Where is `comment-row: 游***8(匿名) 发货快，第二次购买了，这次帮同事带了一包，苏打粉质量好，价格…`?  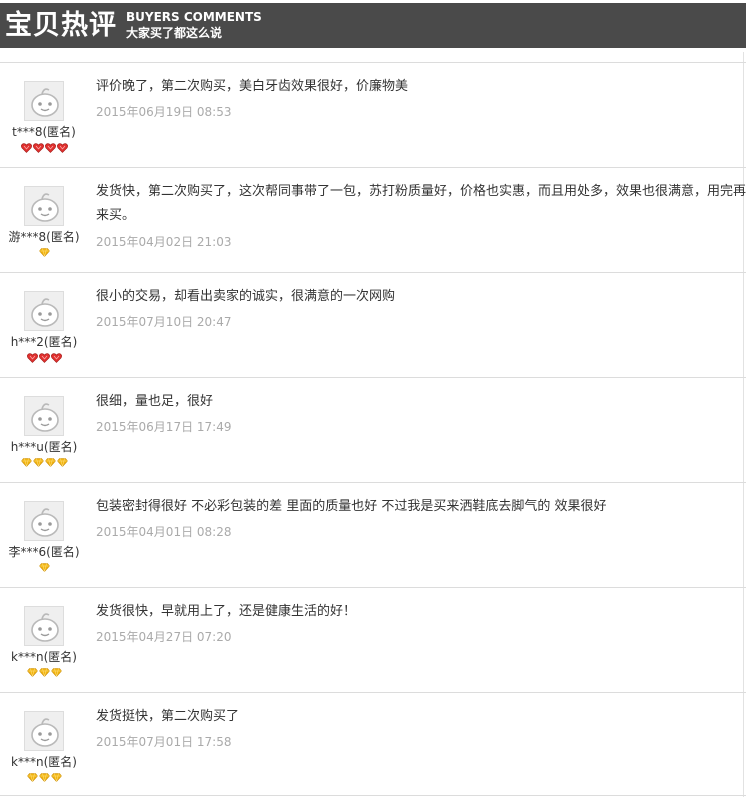 comment-row: 游***8(匿名) 发货快，第二次购买了，这次帮同事带了一包，苏打粉质量好，价格… is located at coordinates (373, 219).